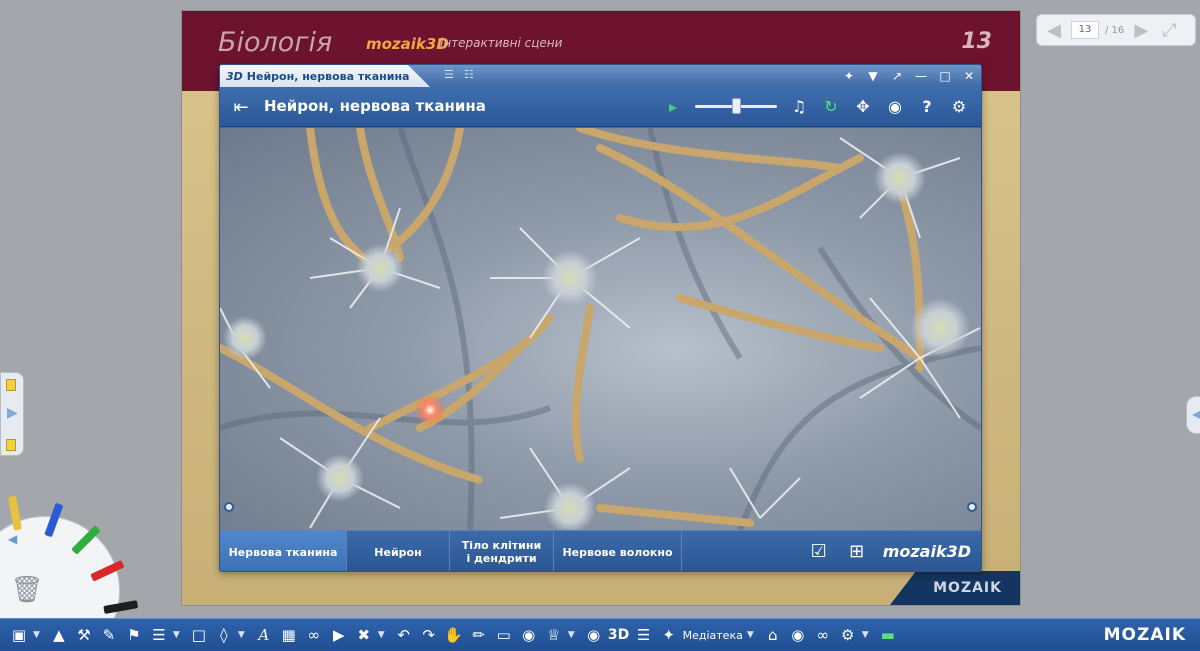 The height and width of the screenshot is (651, 1200). I want to click on right-panel-handle: ◀, so click(1193, 415).